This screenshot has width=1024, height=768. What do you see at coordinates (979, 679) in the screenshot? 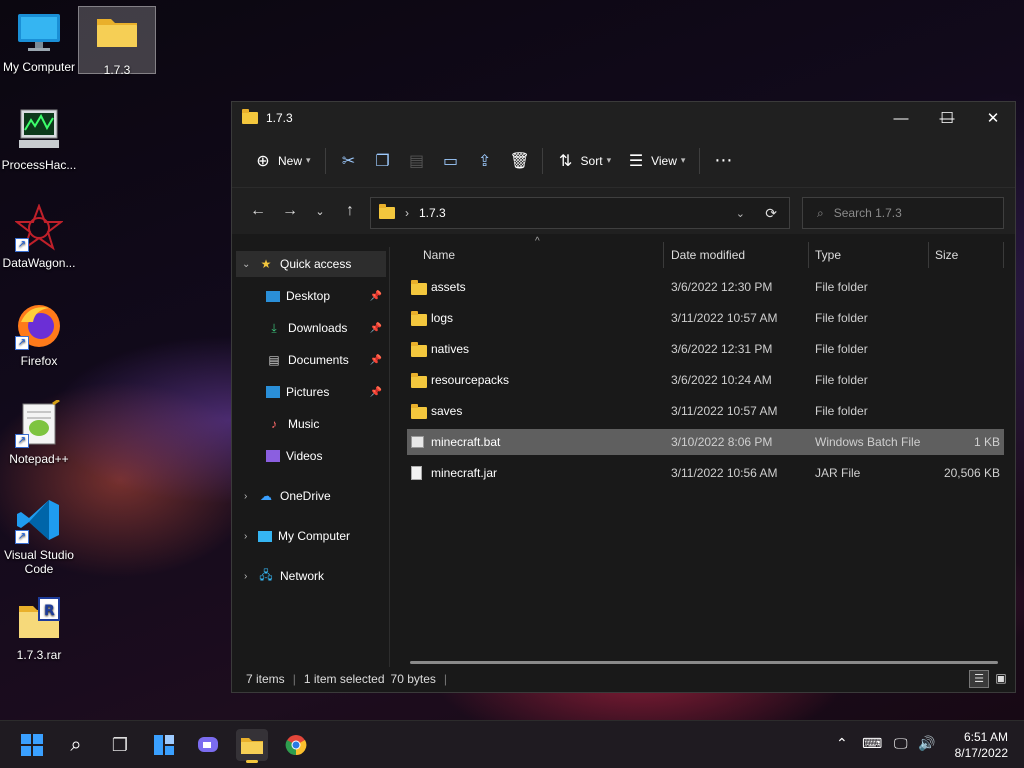
I see `details-view-button: ☰` at bounding box center [979, 679].